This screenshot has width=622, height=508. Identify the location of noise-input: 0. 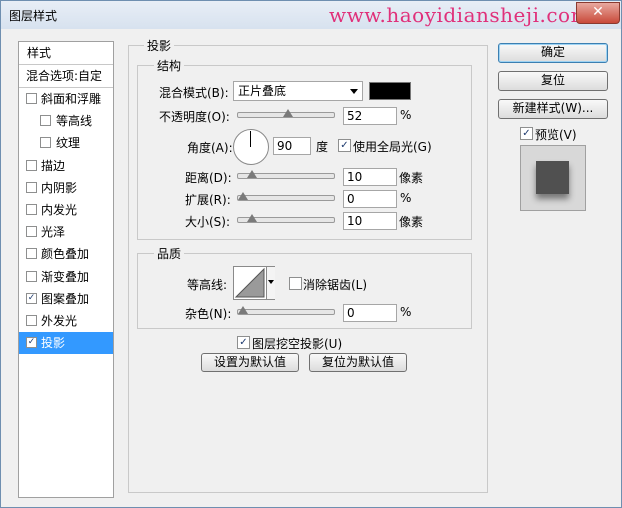
(370, 313).